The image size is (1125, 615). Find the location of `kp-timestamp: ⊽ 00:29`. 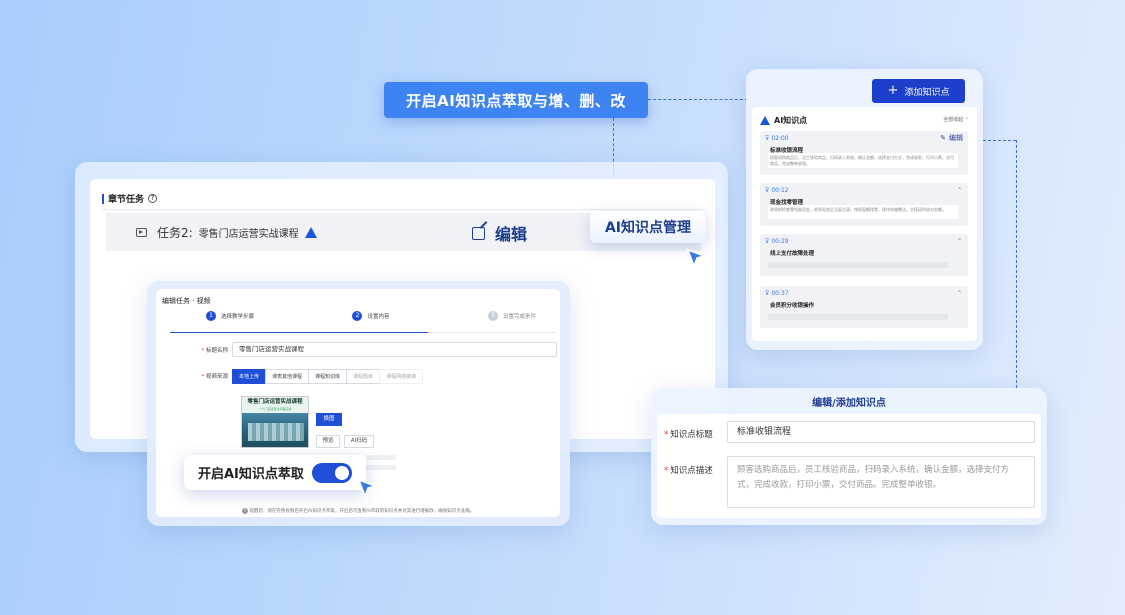

kp-timestamp: ⊽ 00:29 is located at coordinates (777, 241).